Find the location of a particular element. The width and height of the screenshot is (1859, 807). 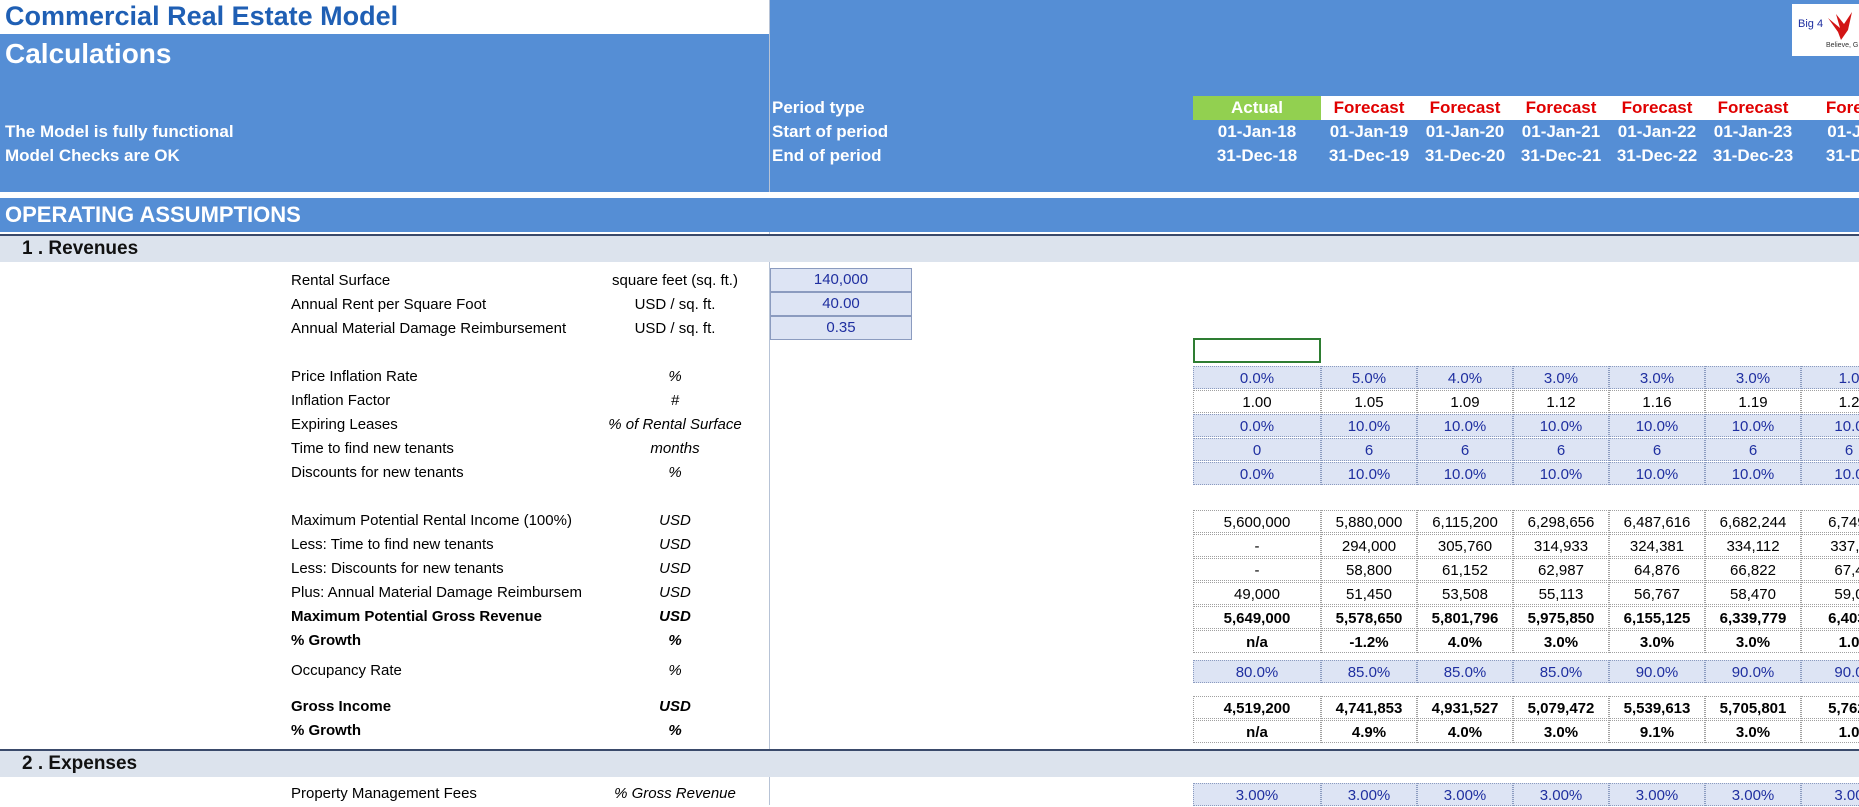

data-cell: 3.00 is located at coordinates (1830, 794).